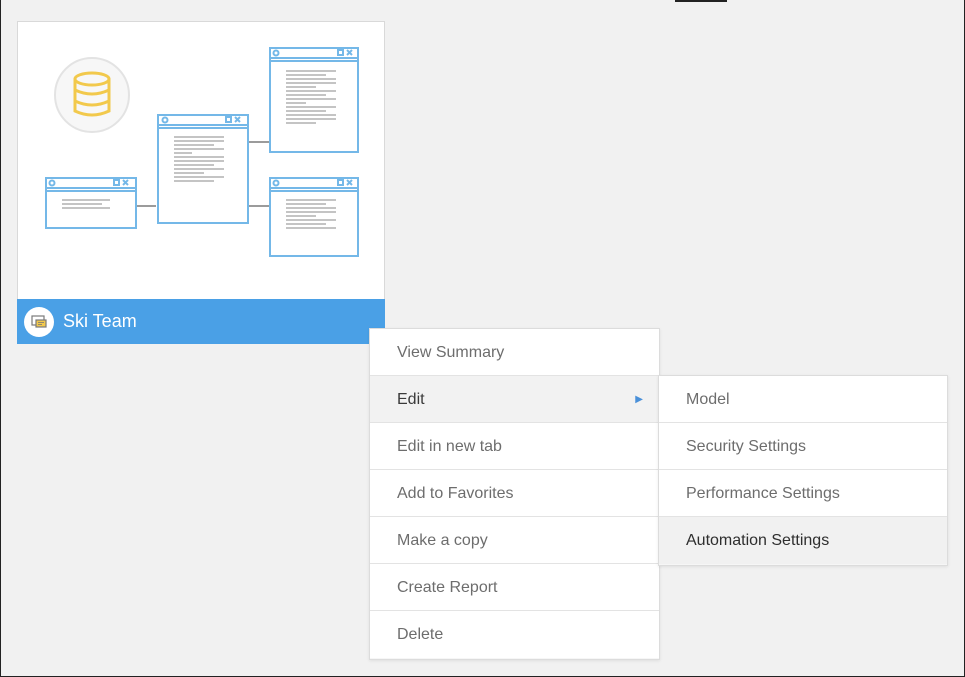 Image resolution: width=965 pixels, height=677 pixels. I want to click on view-icon-glyph, so click(39, 321).